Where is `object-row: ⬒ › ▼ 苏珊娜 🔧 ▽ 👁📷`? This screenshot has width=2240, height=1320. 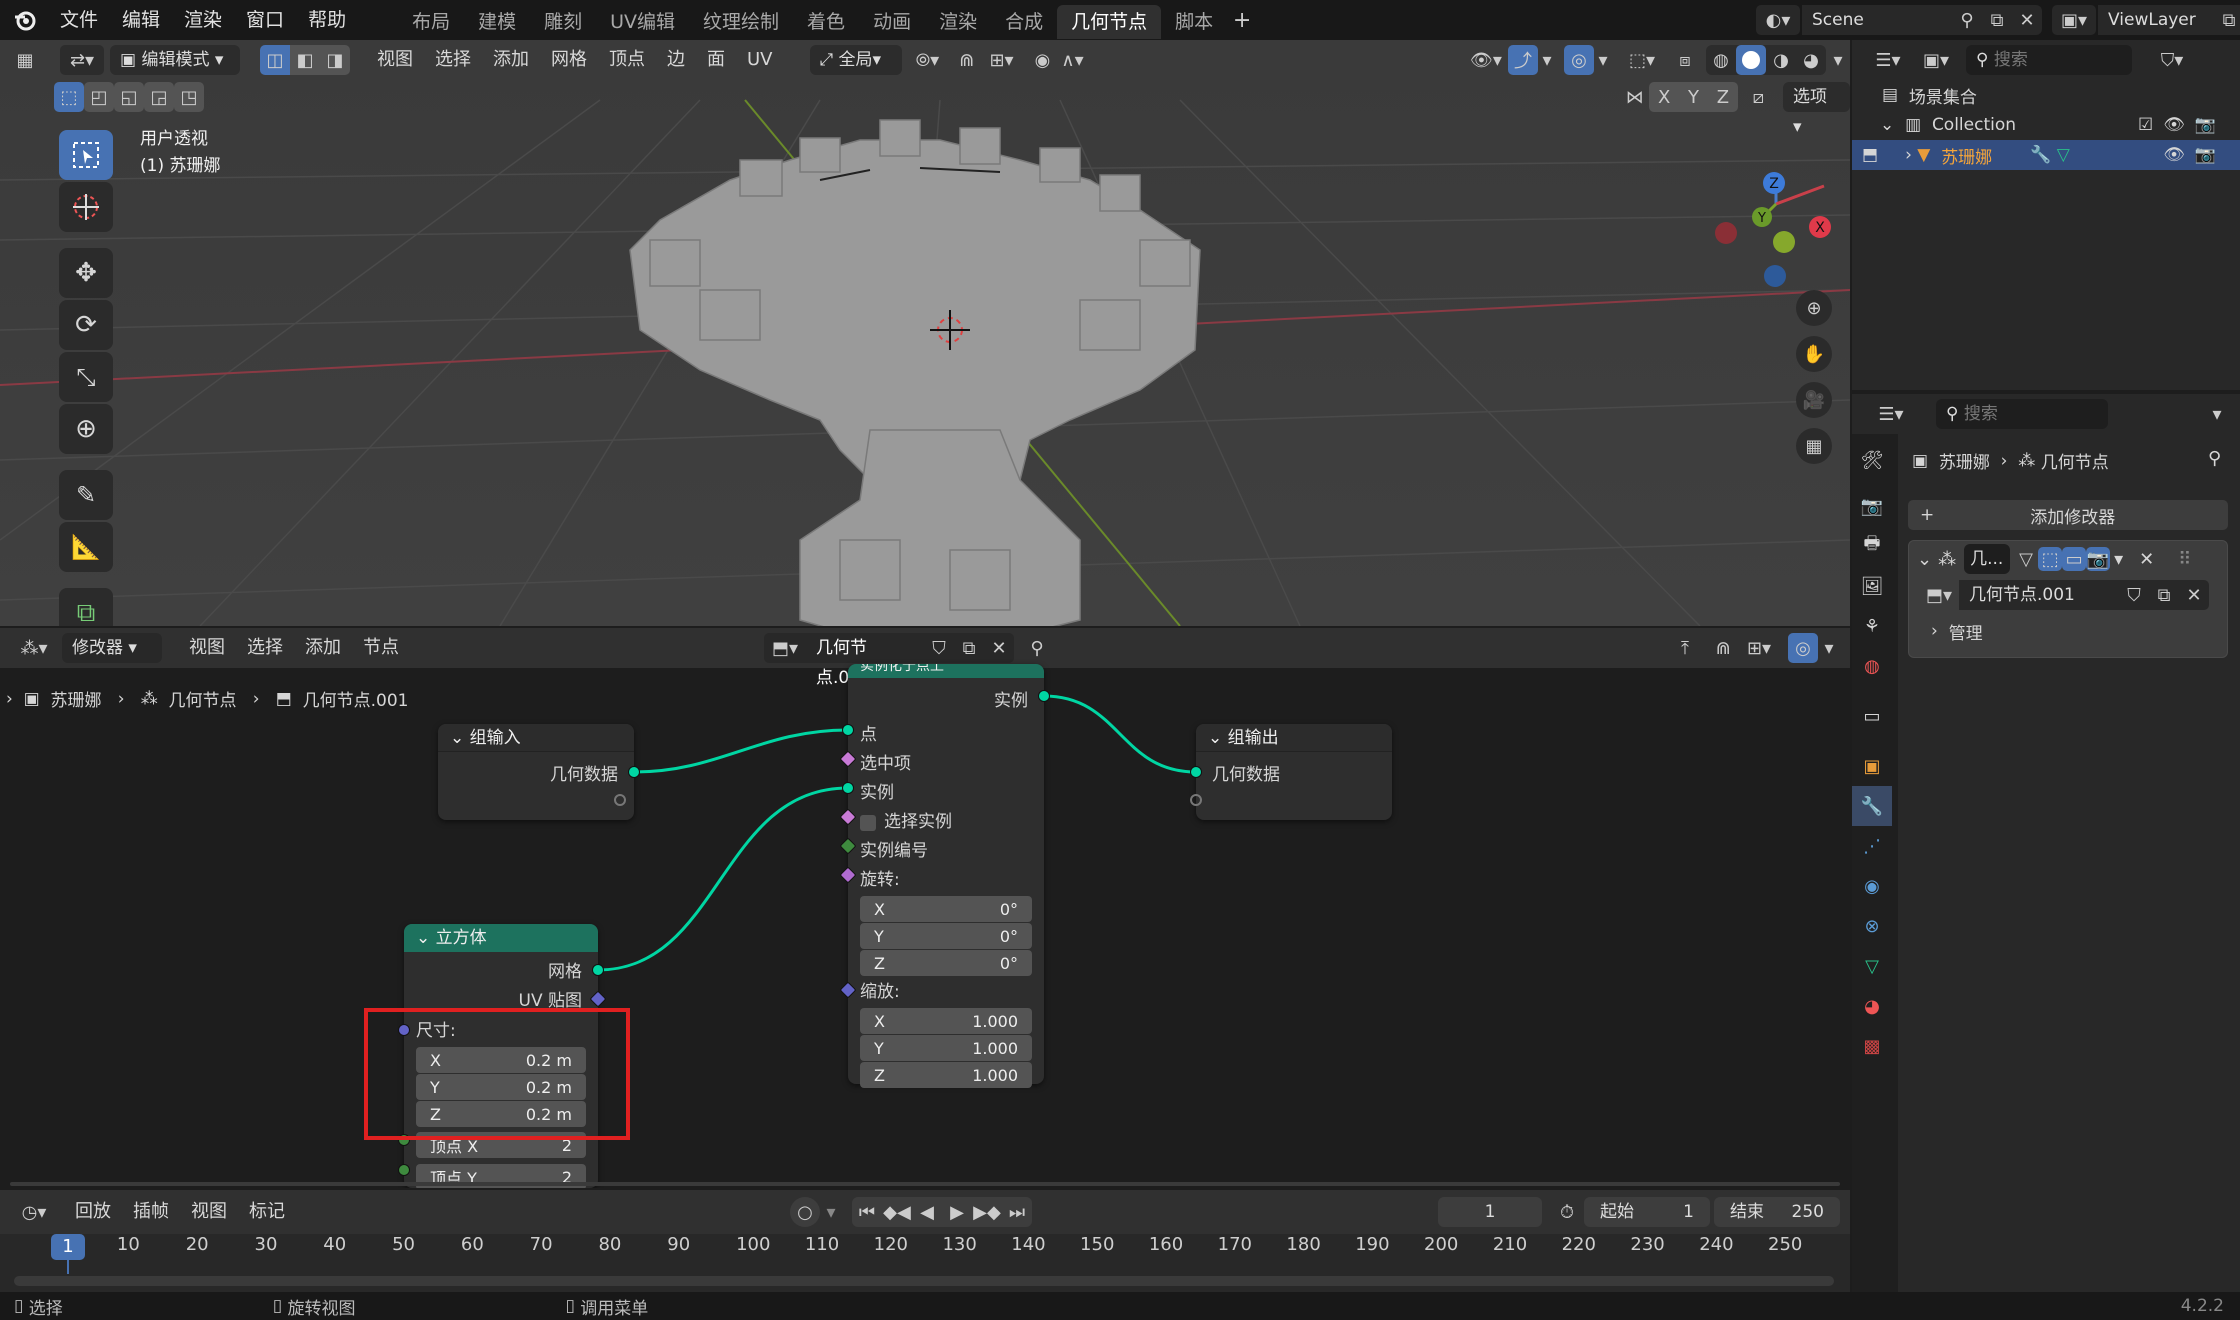
object-row: ⬒ › ▼ 苏珊娜 🔧 ▽ 👁📷 is located at coordinates (2046, 155).